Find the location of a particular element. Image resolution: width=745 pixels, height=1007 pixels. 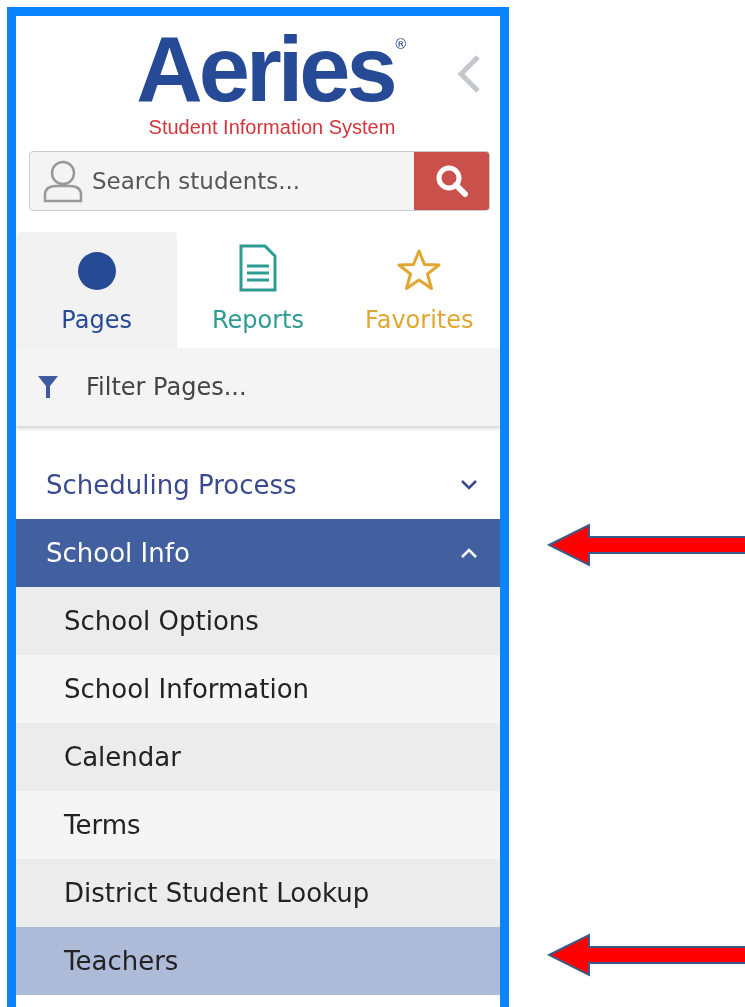

document-icon is located at coordinates (258, 268).